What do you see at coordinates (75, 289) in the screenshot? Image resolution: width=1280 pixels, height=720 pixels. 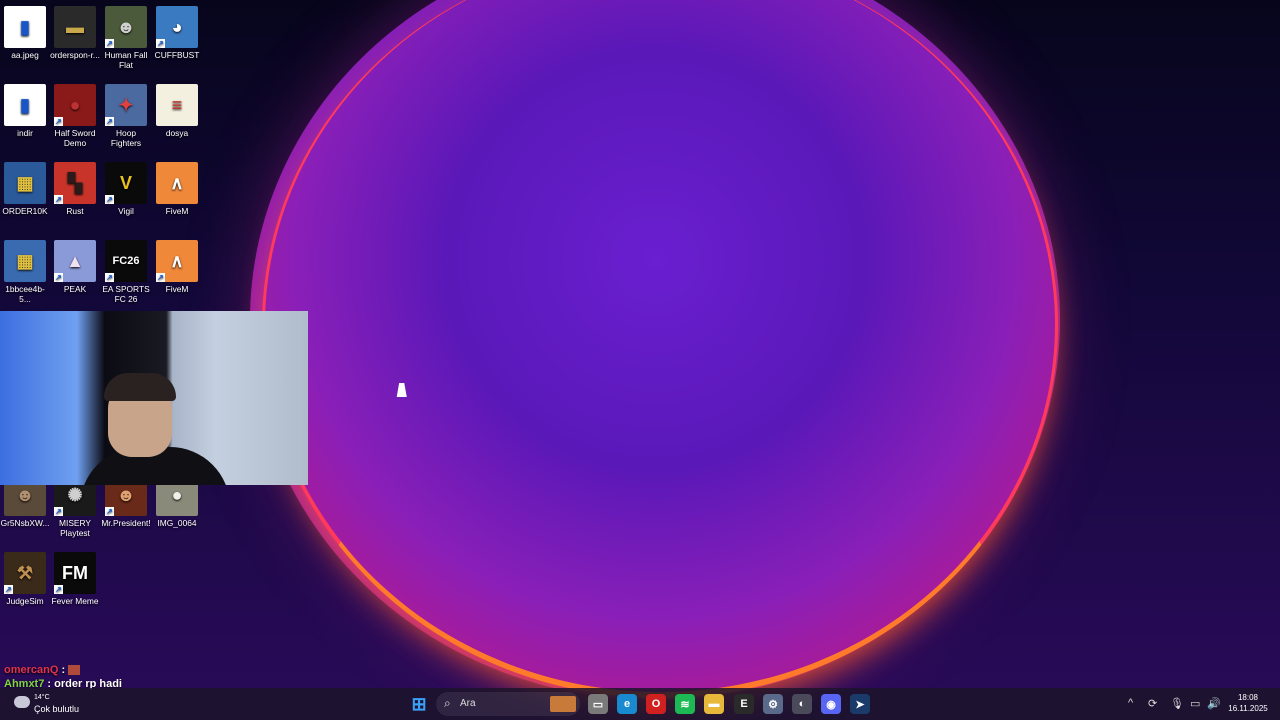 I see `desktop-icon-label: PEAK` at bounding box center [75, 289].